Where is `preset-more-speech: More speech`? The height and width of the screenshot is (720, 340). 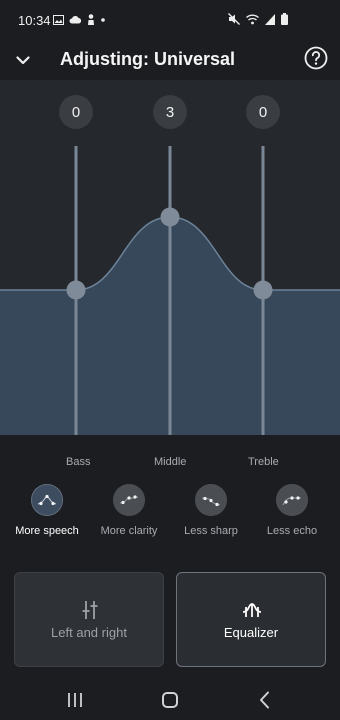 preset-more-speech: More speech is located at coordinates (47, 510).